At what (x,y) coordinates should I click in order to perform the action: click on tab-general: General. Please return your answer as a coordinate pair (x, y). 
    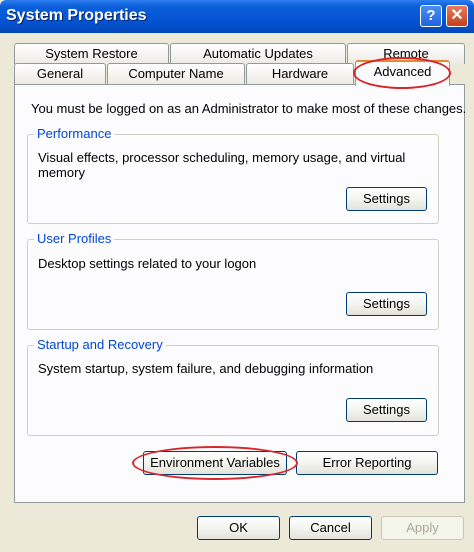
    Looking at the image, I should click on (60, 73).